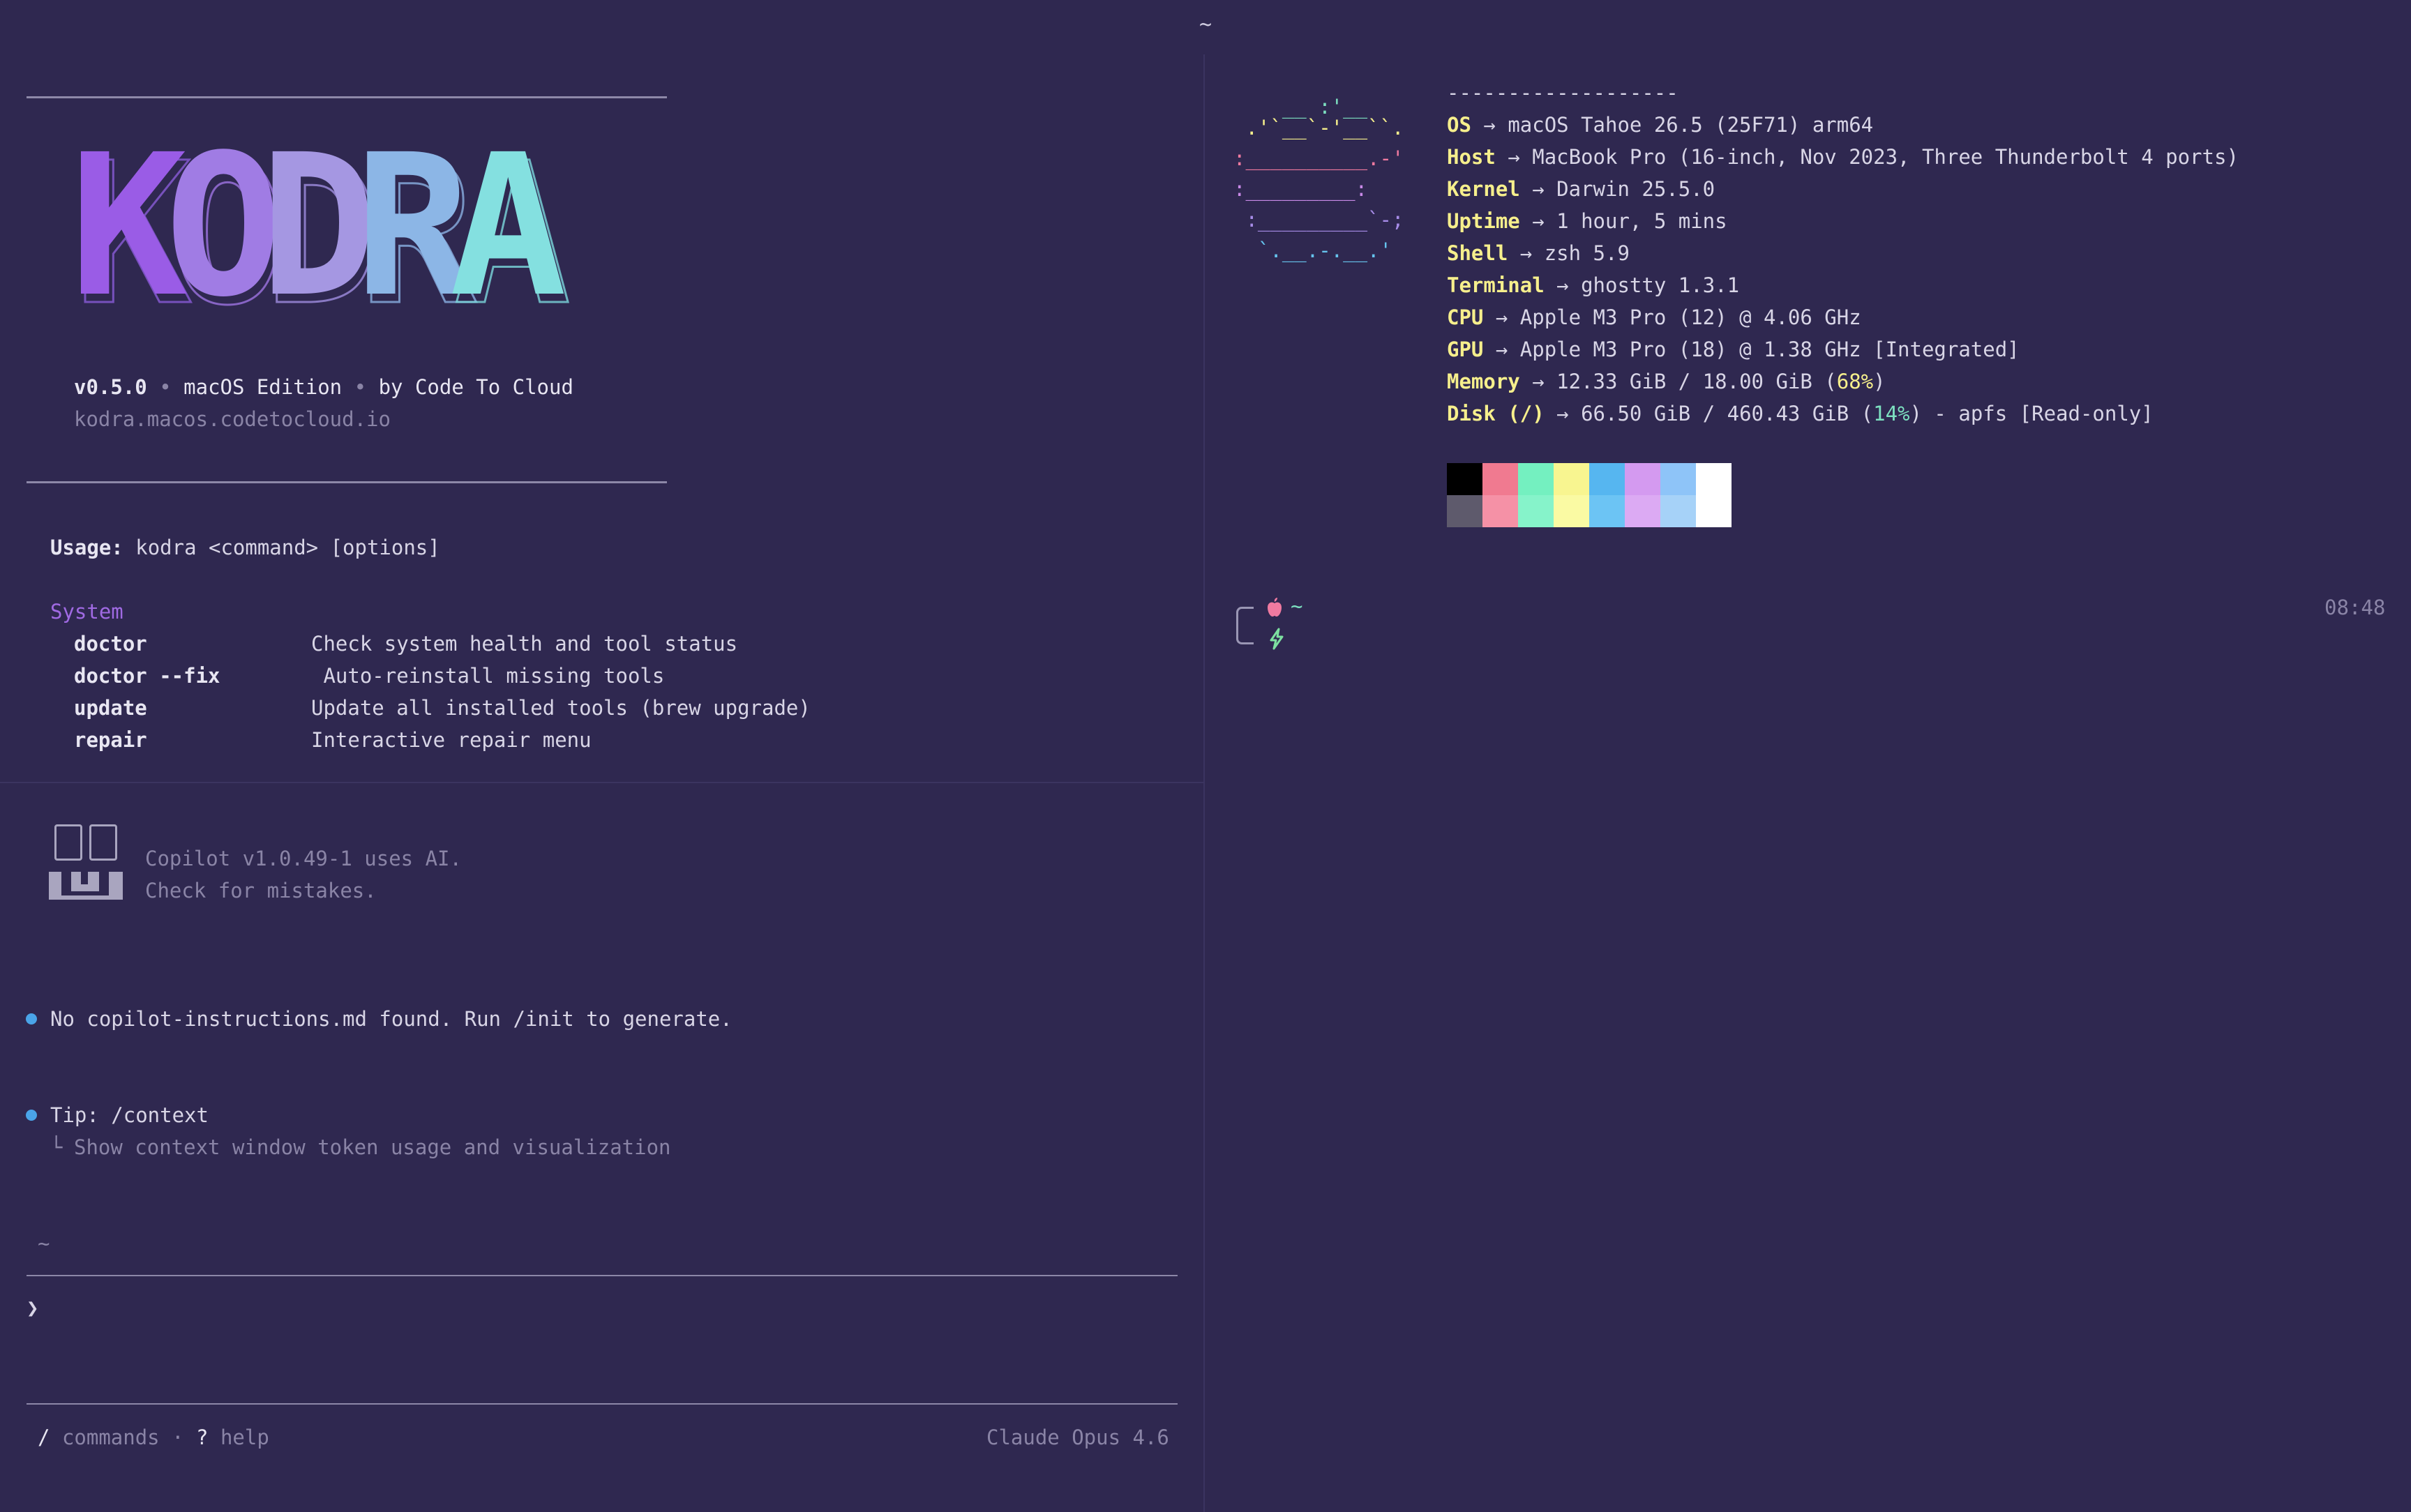 The width and height of the screenshot is (2411, 1512). What do you see at coordinates (1635, 189) in the screenshot?
I see `info-value-kernel: Darwin 25.5.0` at bounding box center [1635, 189].